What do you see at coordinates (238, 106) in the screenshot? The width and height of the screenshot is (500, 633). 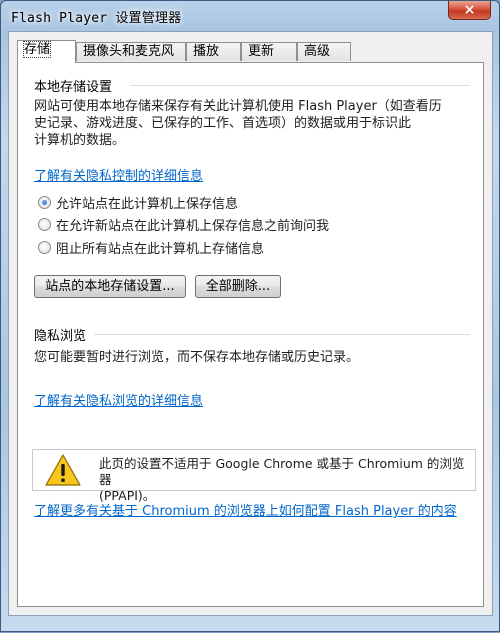 I see `description-line-1: 网站可使用本地存储来保存有关此计算机使用 Flash Player（如查看历` at bounding box center [238, 106].